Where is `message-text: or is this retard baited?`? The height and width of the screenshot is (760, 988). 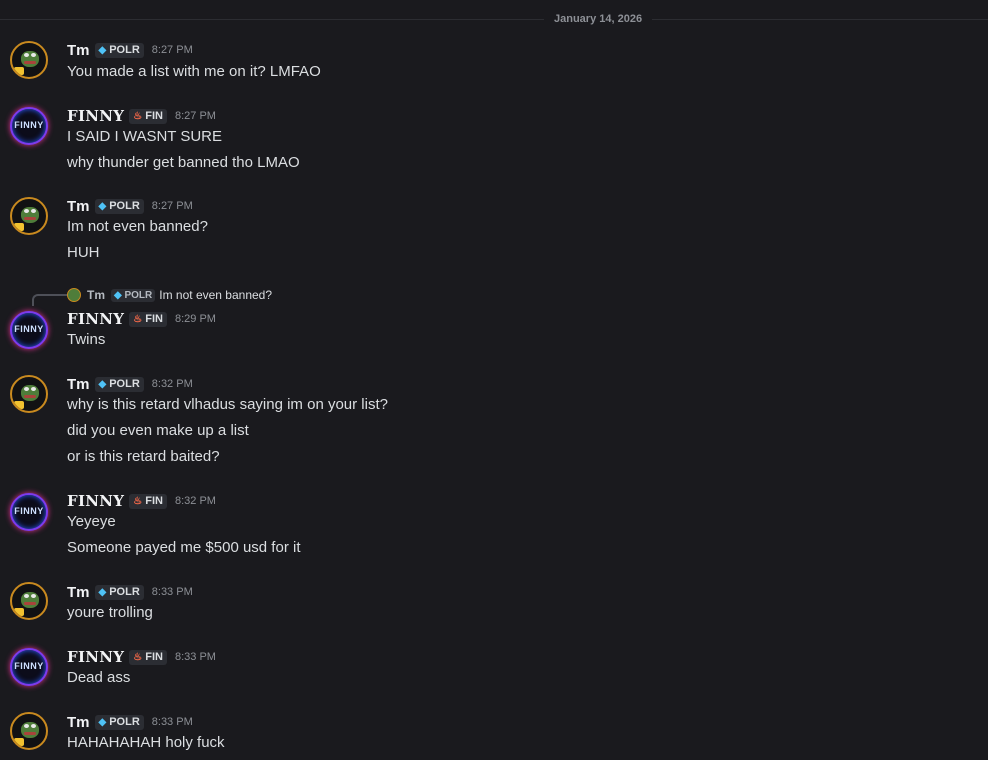
message-text: or is this retard baited? is located at coordinates (143, 456).